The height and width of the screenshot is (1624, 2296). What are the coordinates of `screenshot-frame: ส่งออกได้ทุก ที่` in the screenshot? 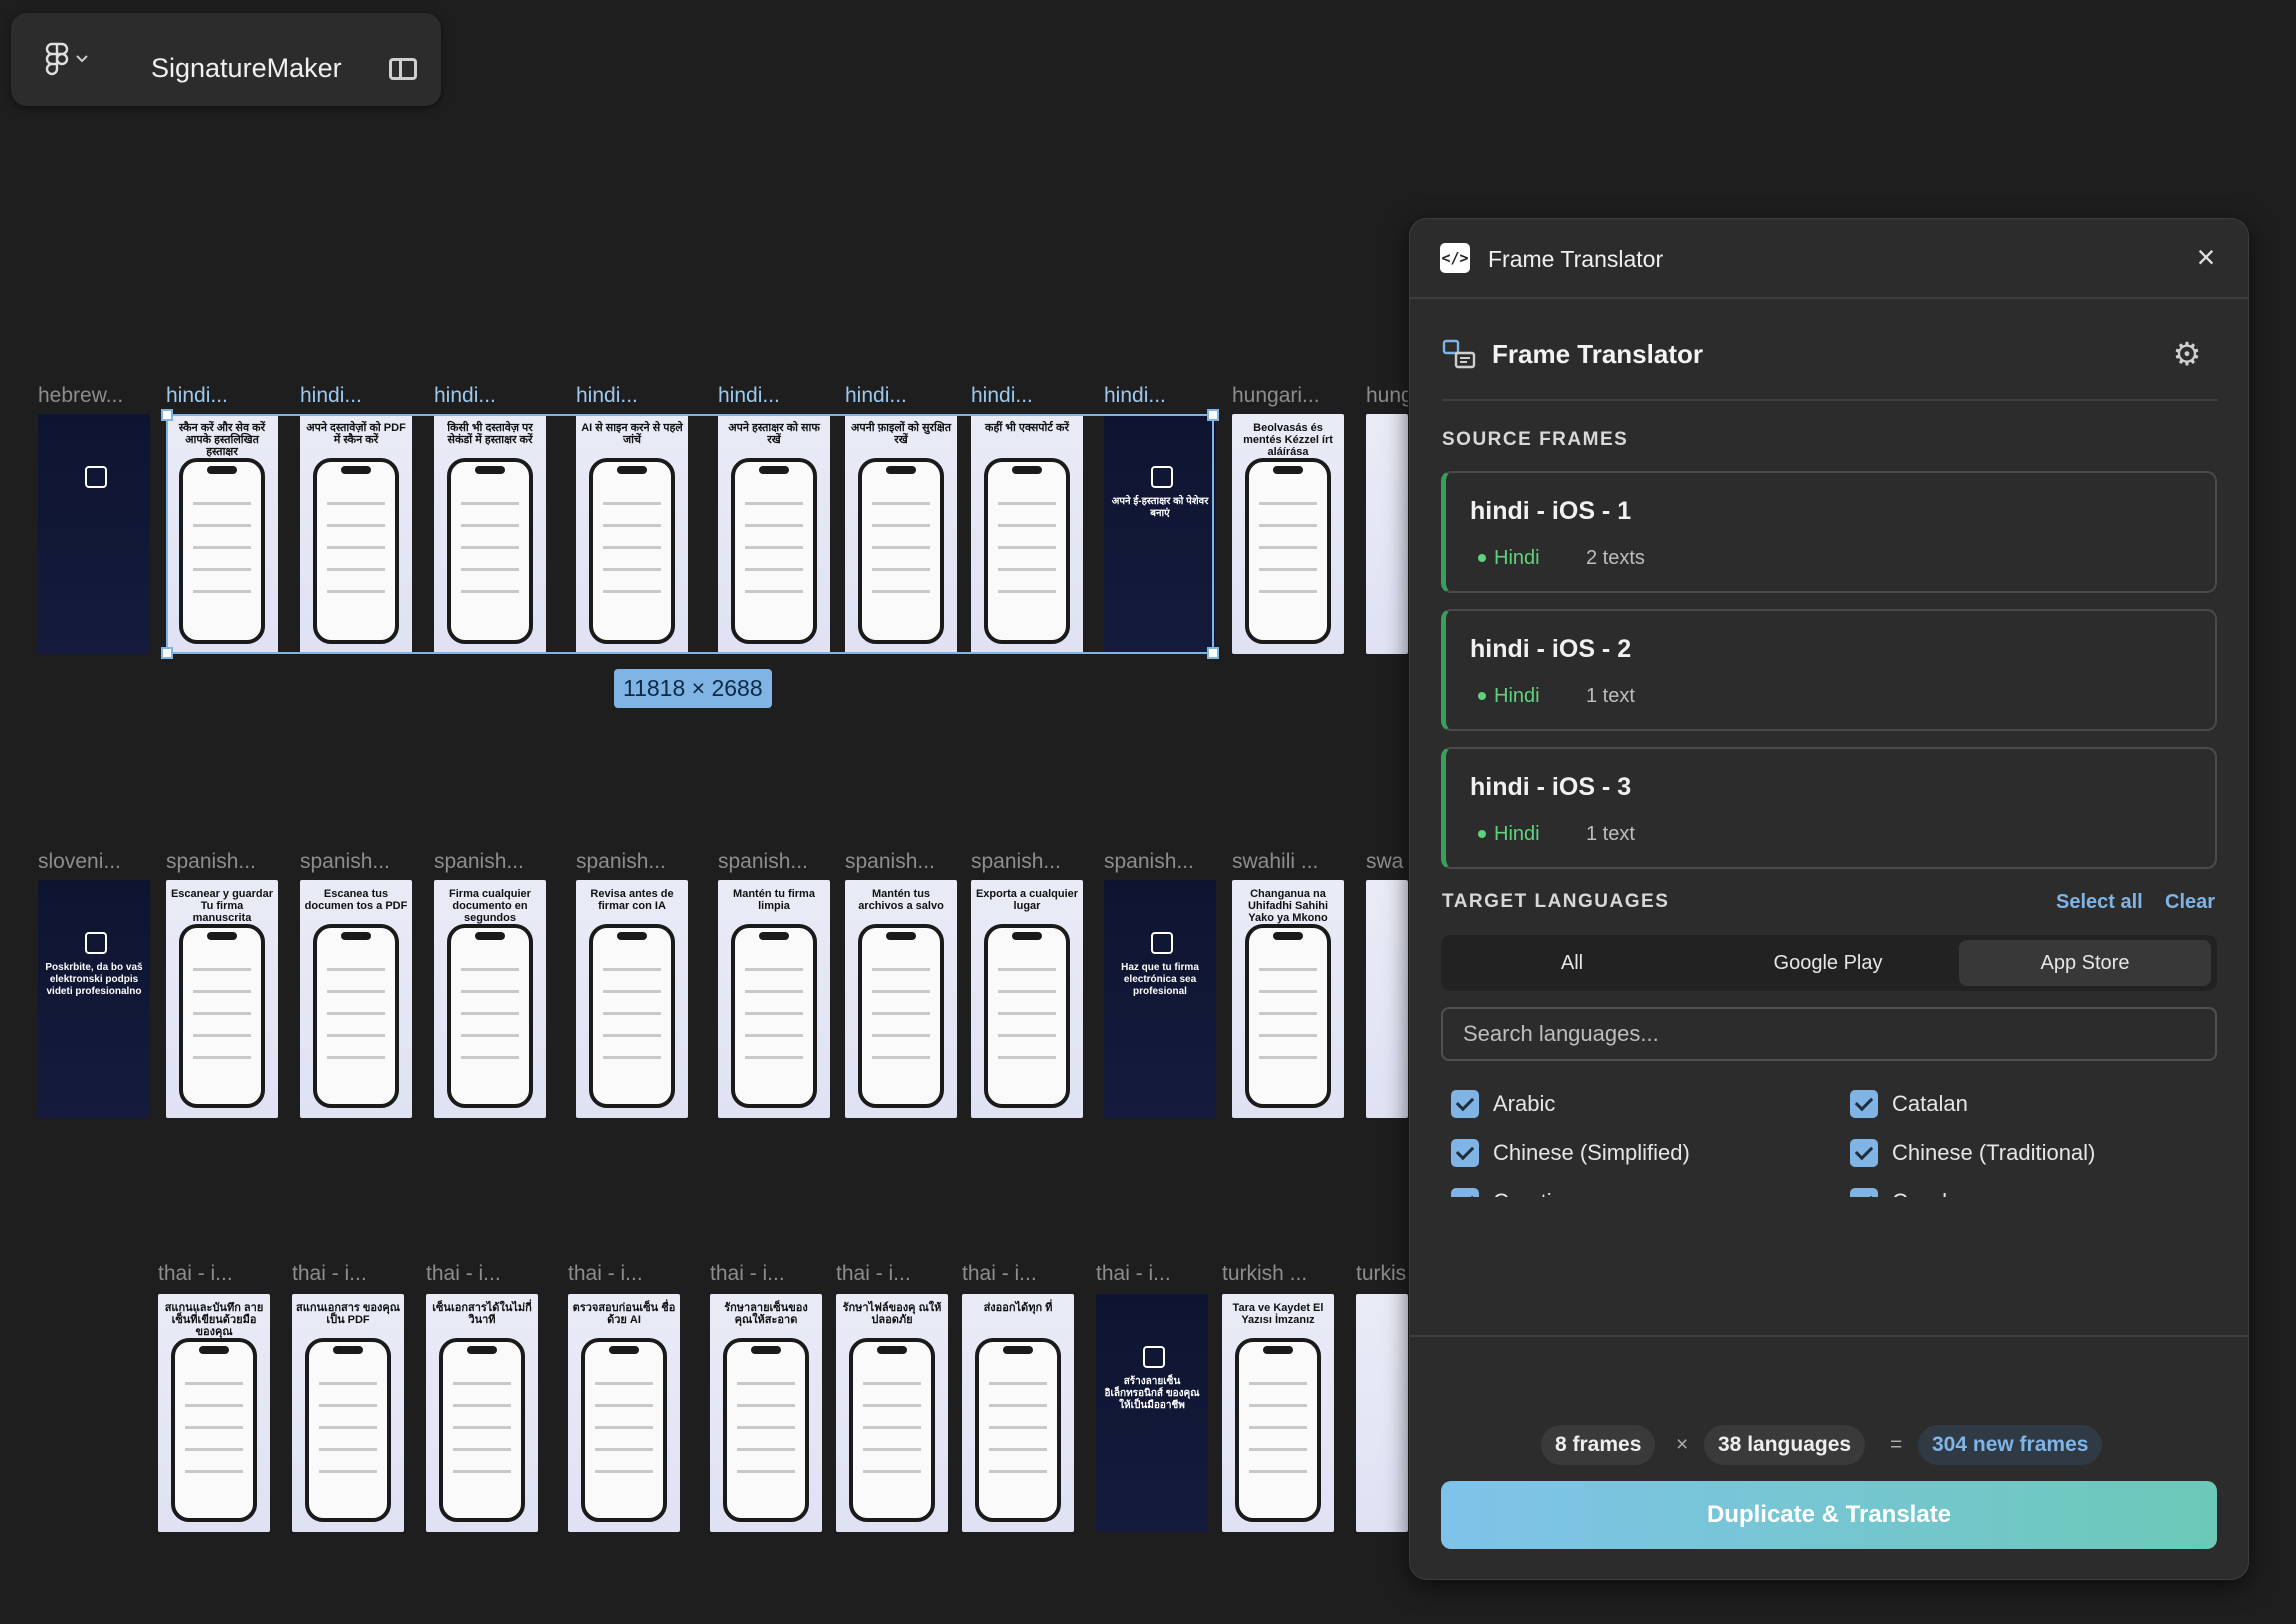 It's located at (1018, 1413).